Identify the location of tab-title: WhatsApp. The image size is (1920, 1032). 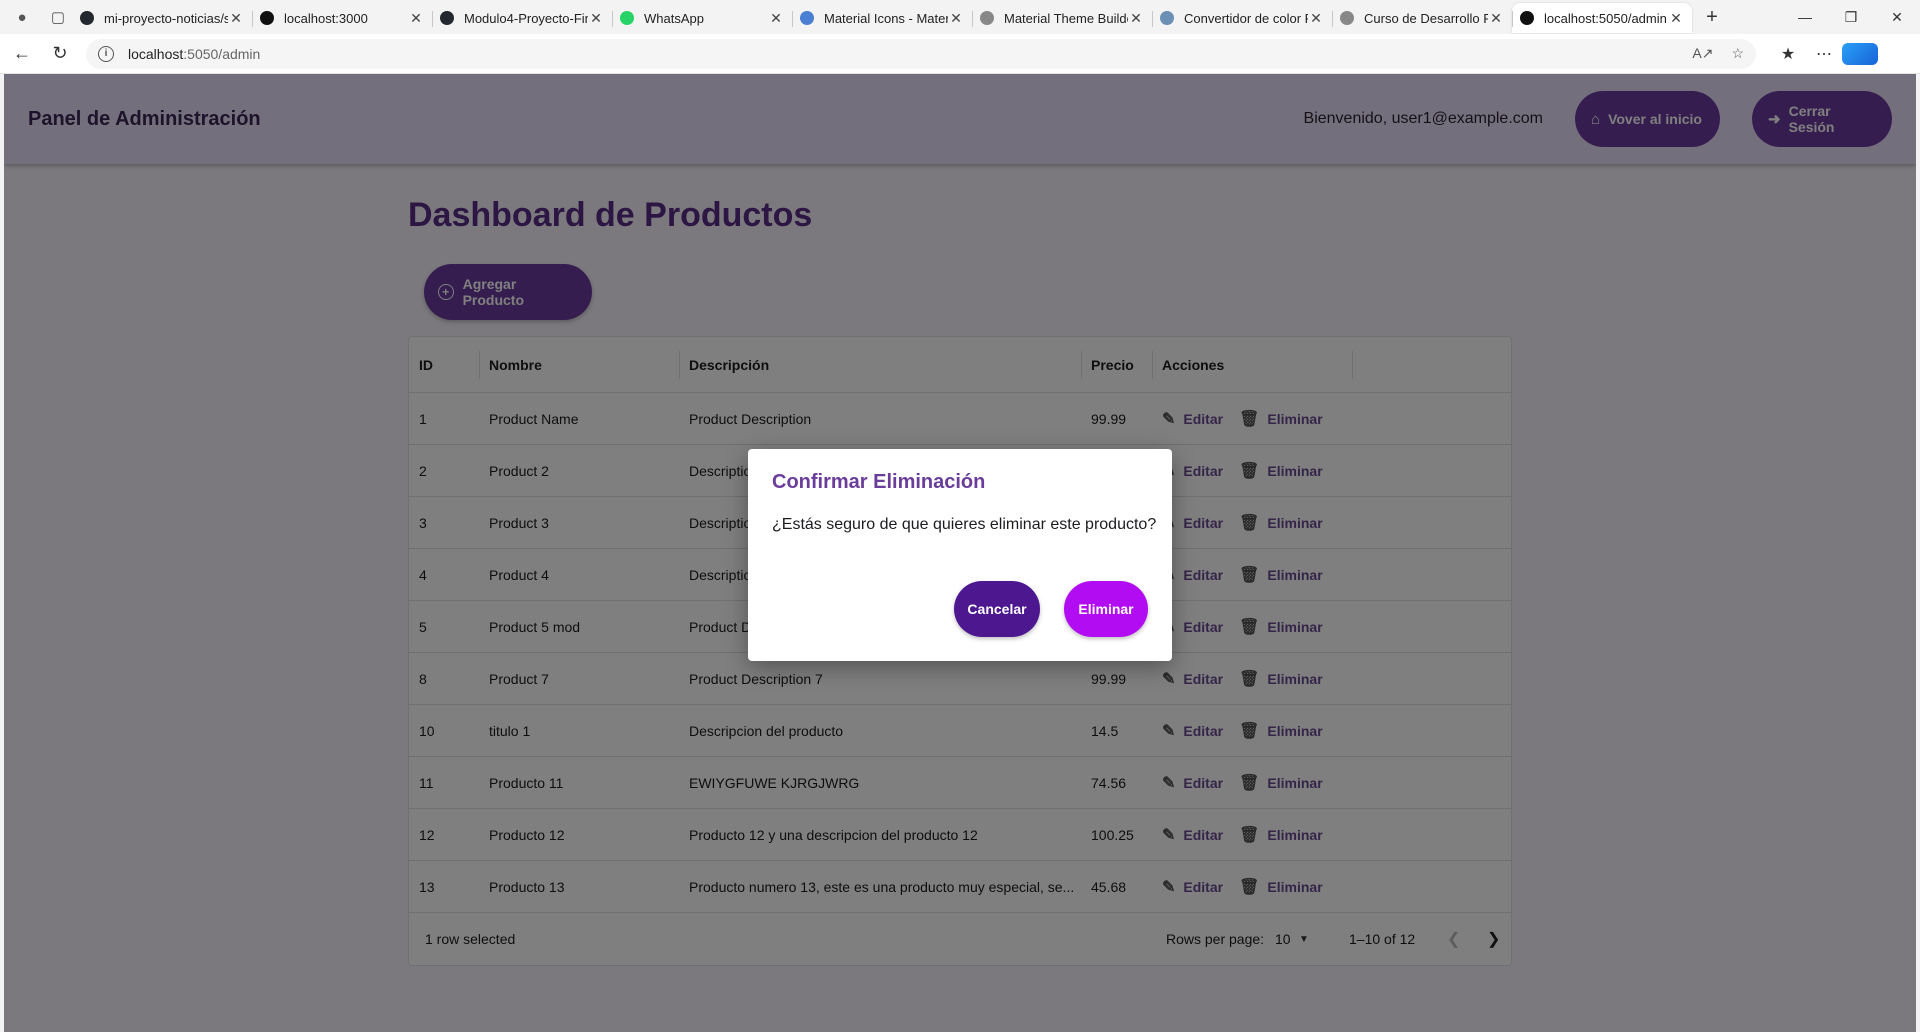
(674, 18).